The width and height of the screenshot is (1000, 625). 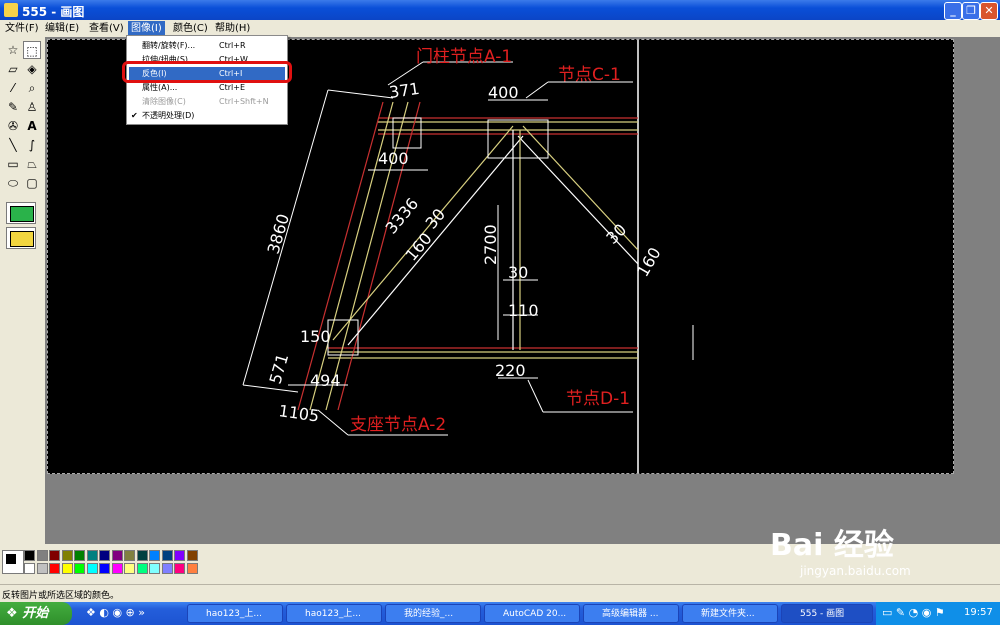 What do you see at coordinates (971, 11) in the screenshot?
I see `maximize-button: ❐` at bounding box center [971, 11].